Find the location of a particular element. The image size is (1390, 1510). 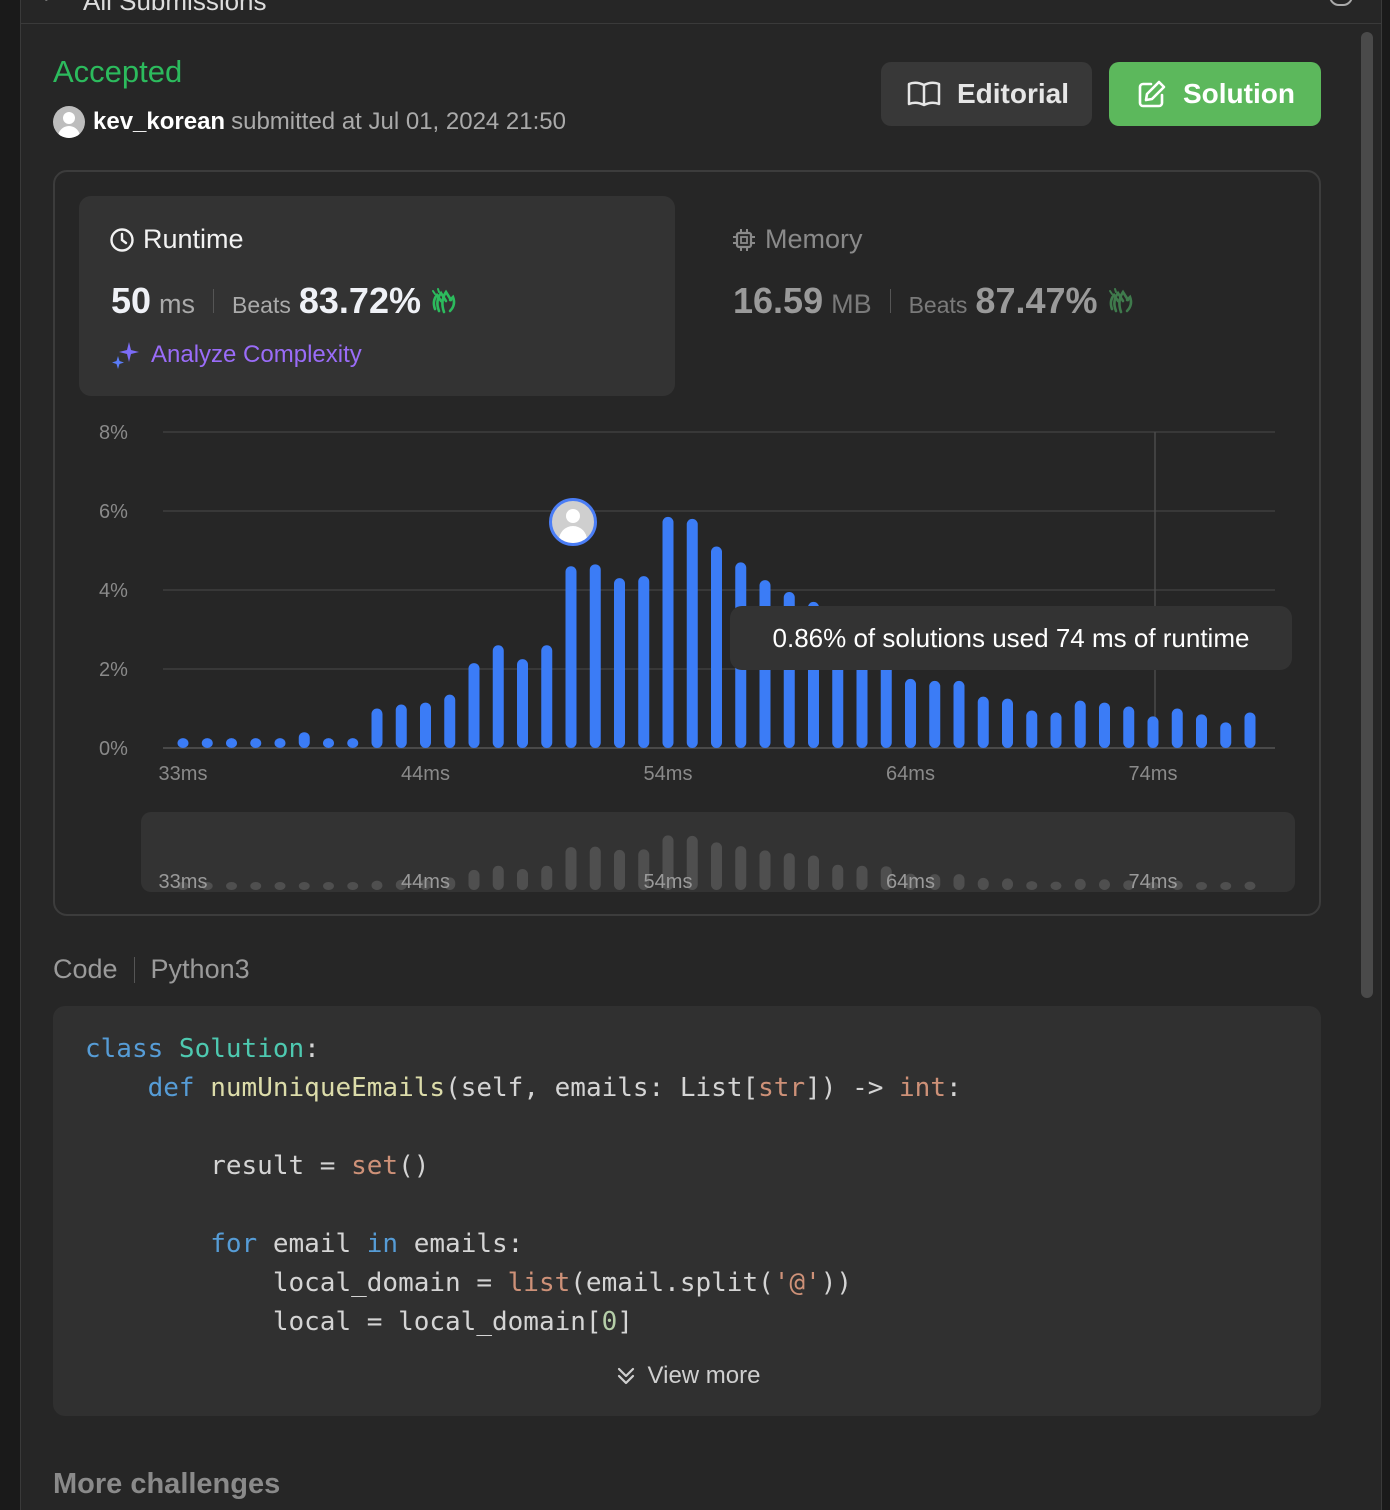

code-header: Code Python3 is located at coordinates (151, 969).